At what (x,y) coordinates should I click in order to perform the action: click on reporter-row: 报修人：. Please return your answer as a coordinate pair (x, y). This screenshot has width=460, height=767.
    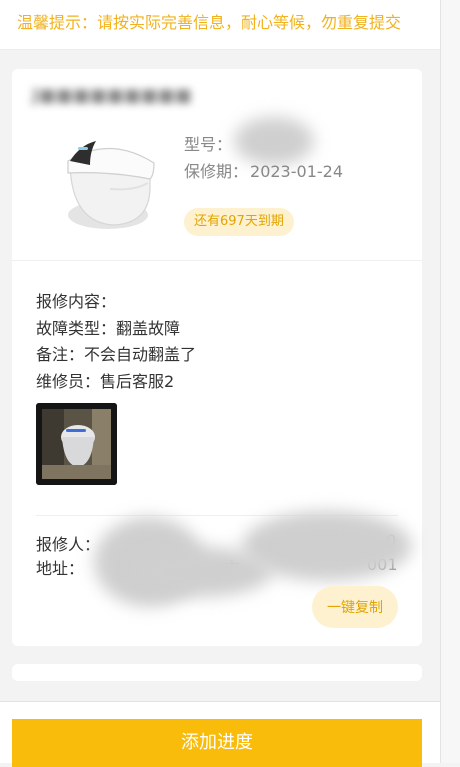
    Looking at the image, I should click on (68, 543).